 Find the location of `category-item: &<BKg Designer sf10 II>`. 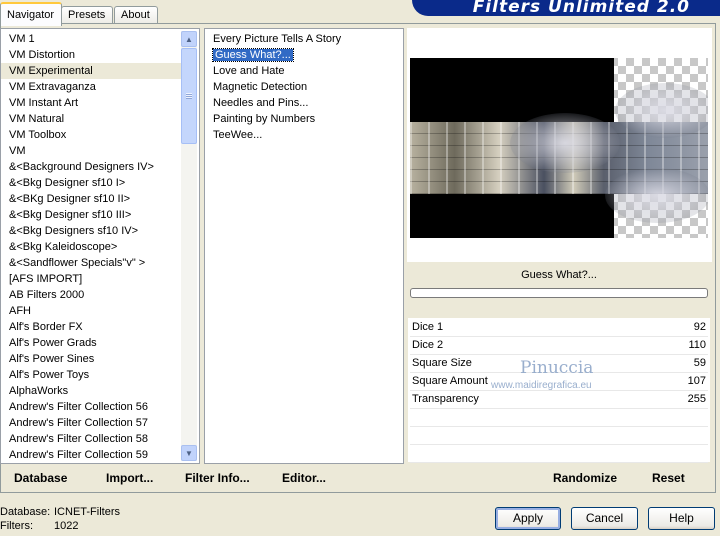

category-item: &<BKg Designer sf10 II> is located at coordinates (94, 199).